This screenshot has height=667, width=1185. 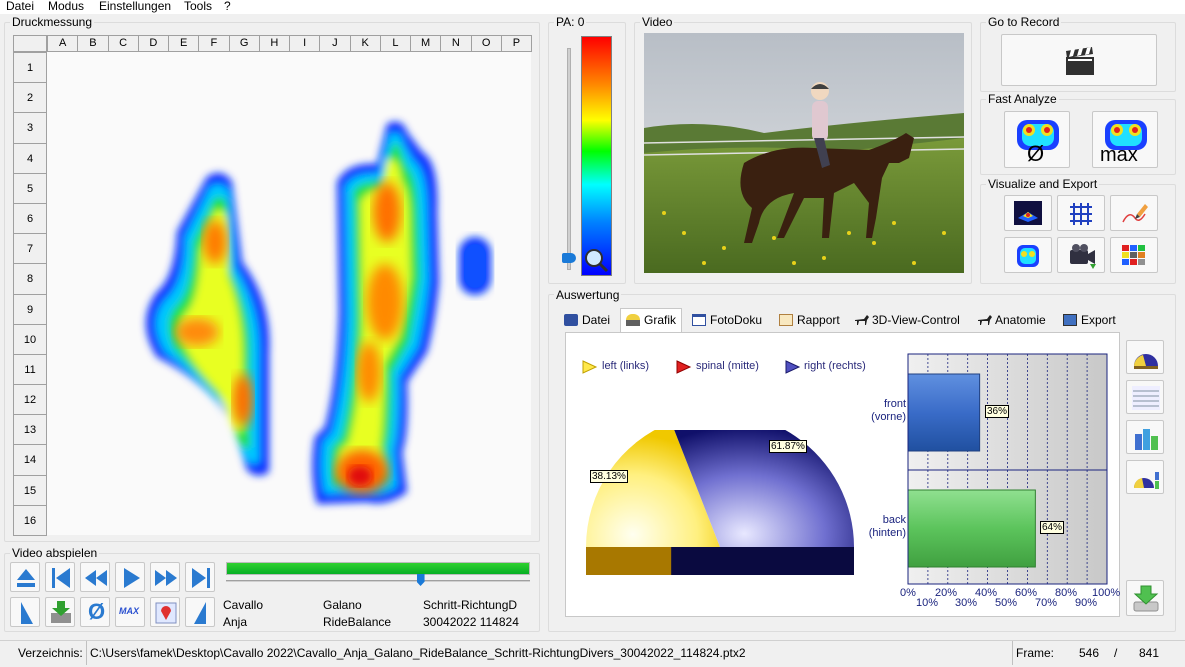 What do you see at coordinates (1145, 397) in the screenshot?
I see `chart-type-lines-button` at bounding box center [1145, 397].